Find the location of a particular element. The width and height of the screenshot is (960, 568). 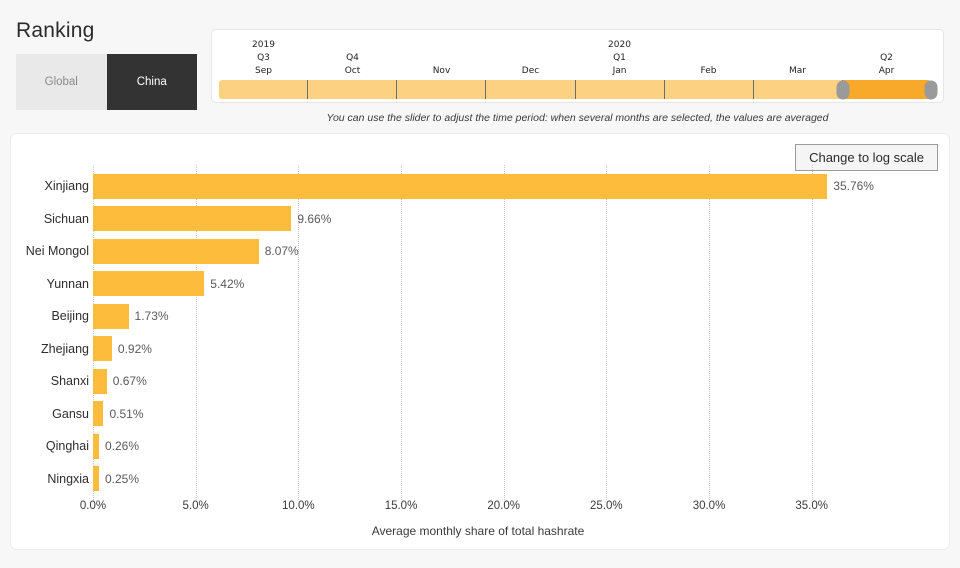

bar-value-label: 35.76% is located at coordinates (853, 186).